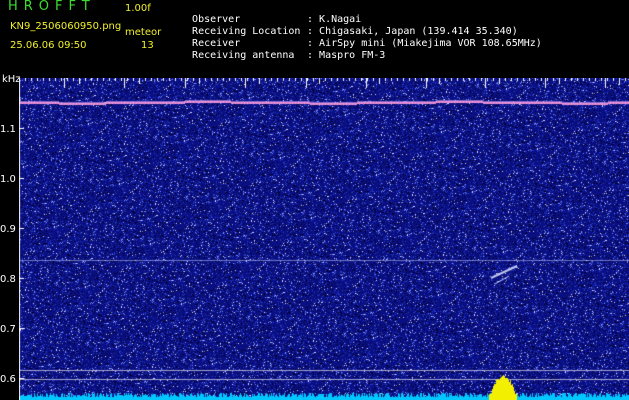 The width and height of the screenshot is (629, 400). What do you see at coordinates (11, 79) in the screenshot?
I see `y-axis-unit: kHz` at bounding box center [11, 79].